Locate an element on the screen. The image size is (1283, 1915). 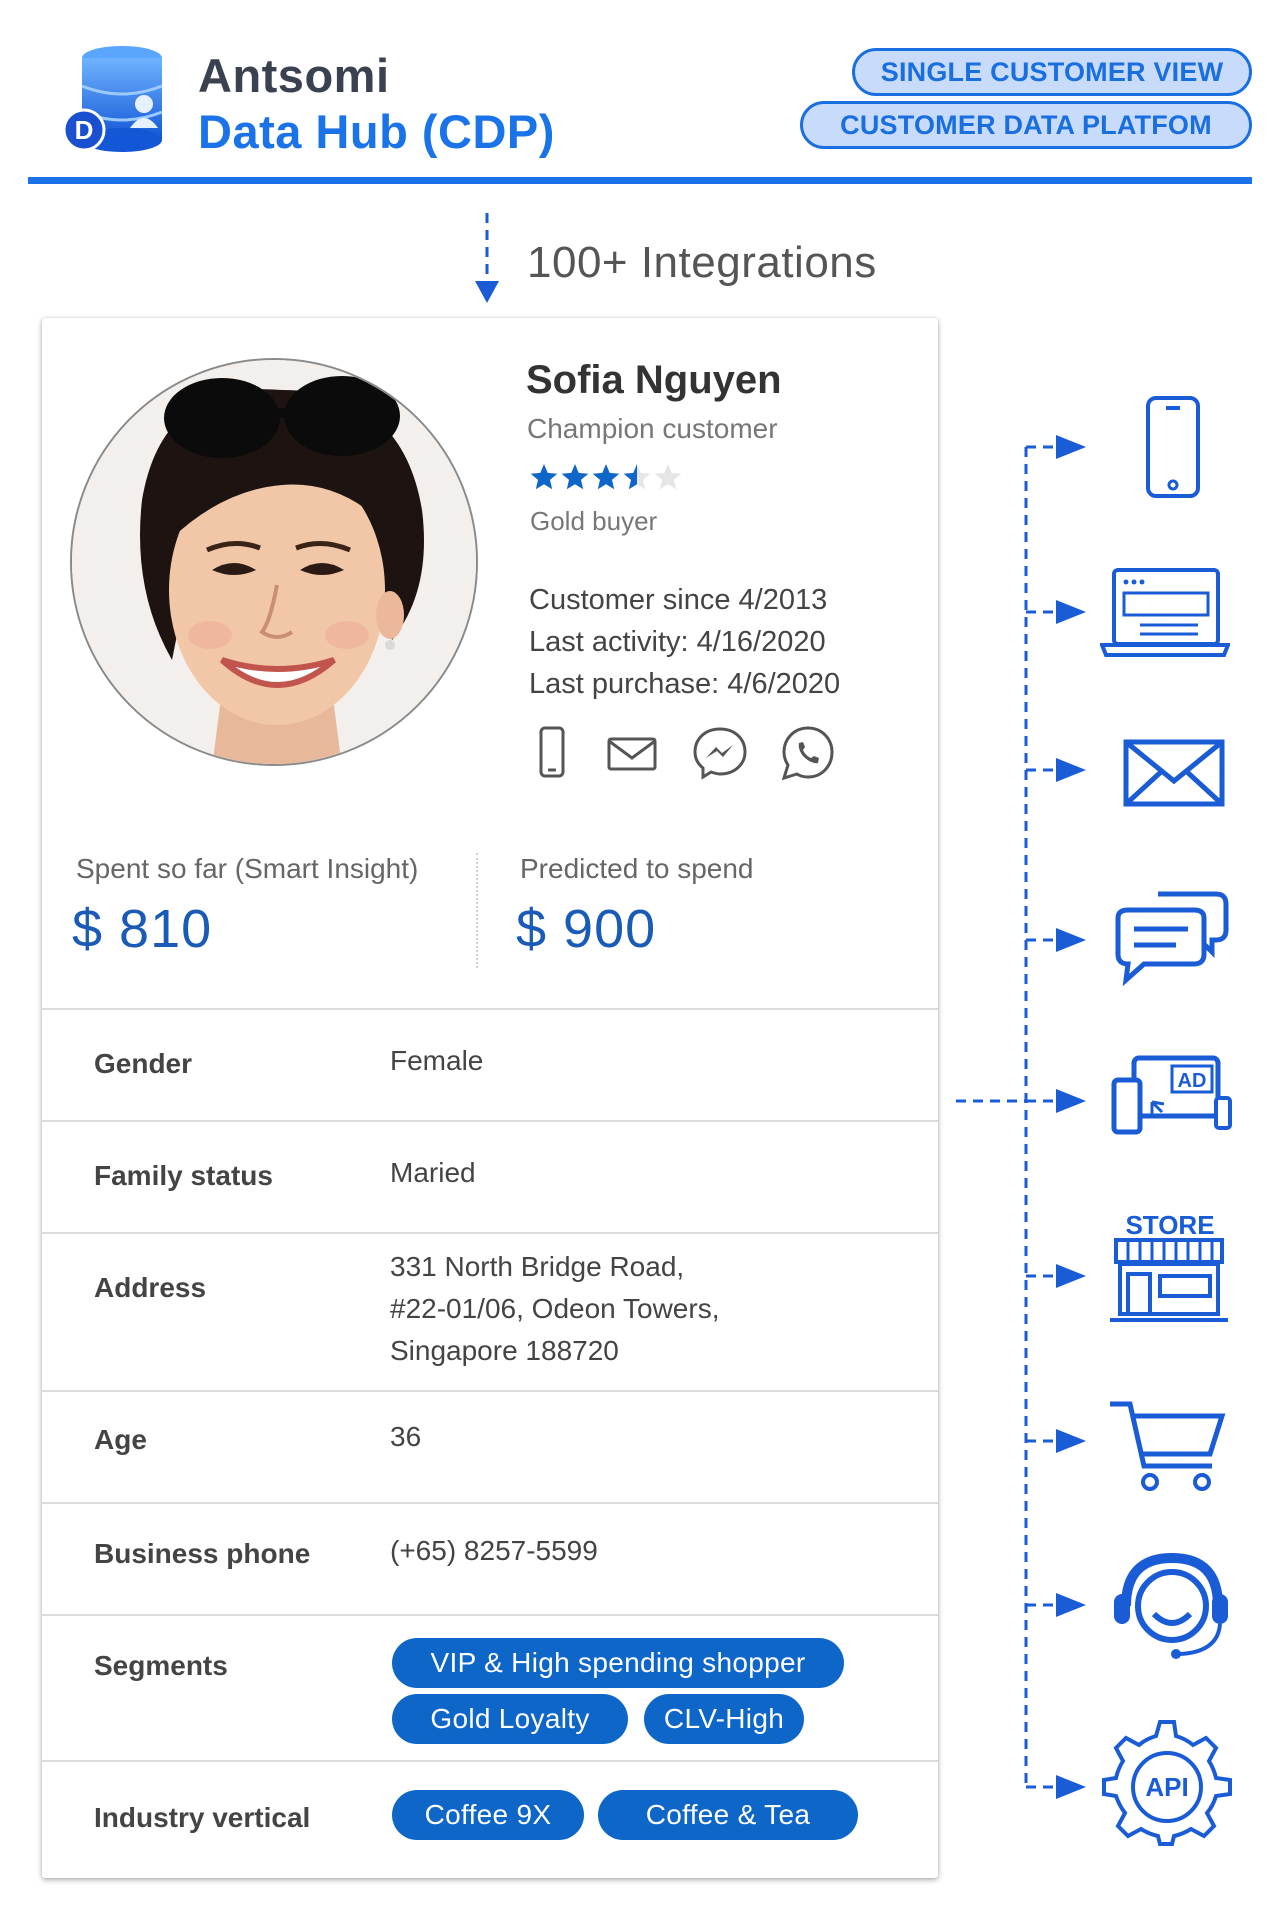
gender-label: Gender is located at coordinates (143, 1063).